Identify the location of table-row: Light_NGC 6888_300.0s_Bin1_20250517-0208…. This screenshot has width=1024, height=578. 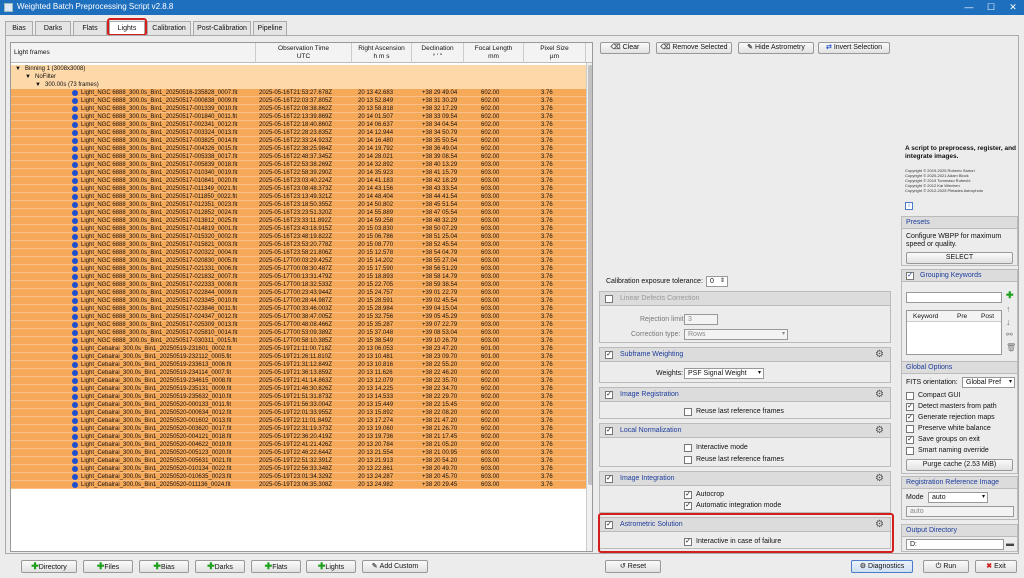
(298, 261).